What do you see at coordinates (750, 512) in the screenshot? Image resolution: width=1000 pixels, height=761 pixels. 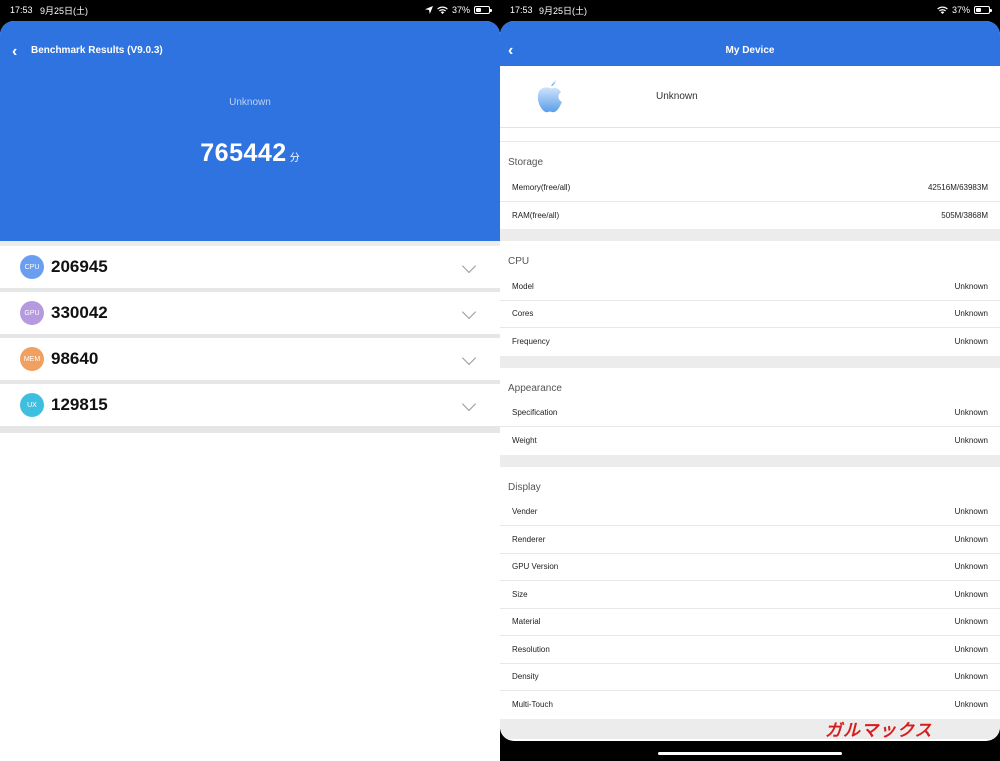 I see `list-item: Vender Unknown` at bounding box center [750, 512].